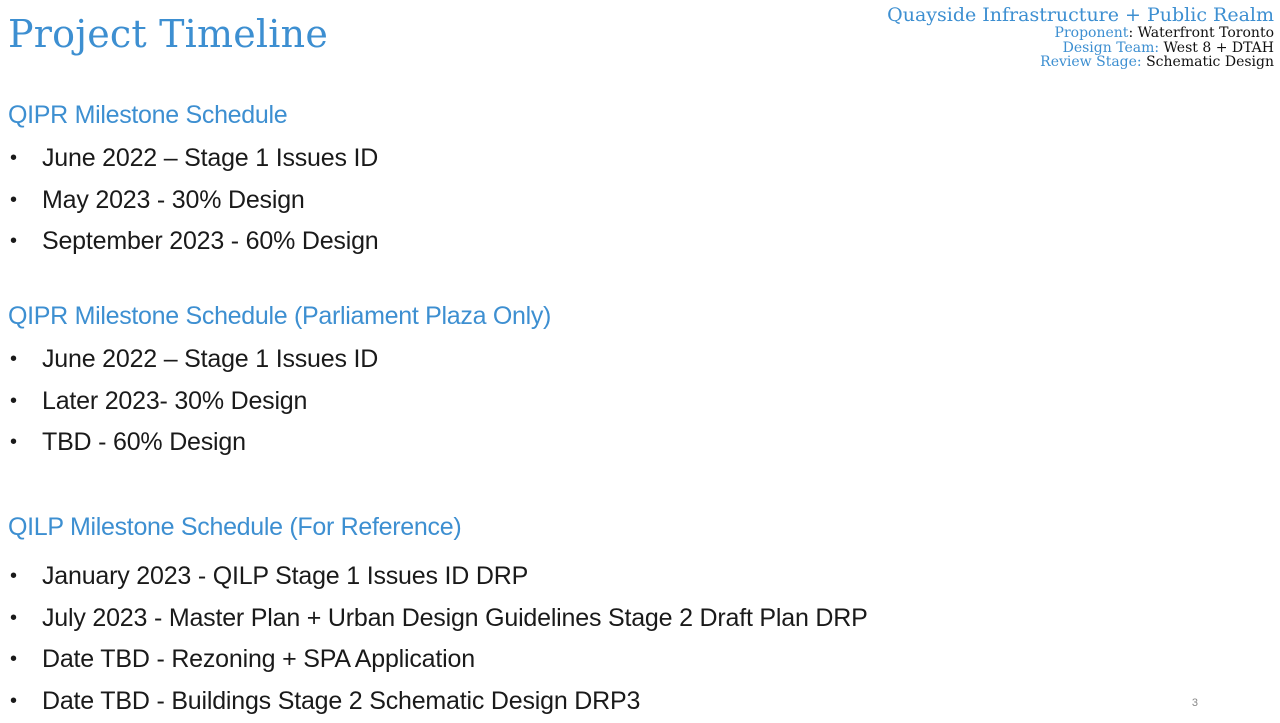  I want to click on list-item: • Later 2023- 30% Design, so click(193, 402).